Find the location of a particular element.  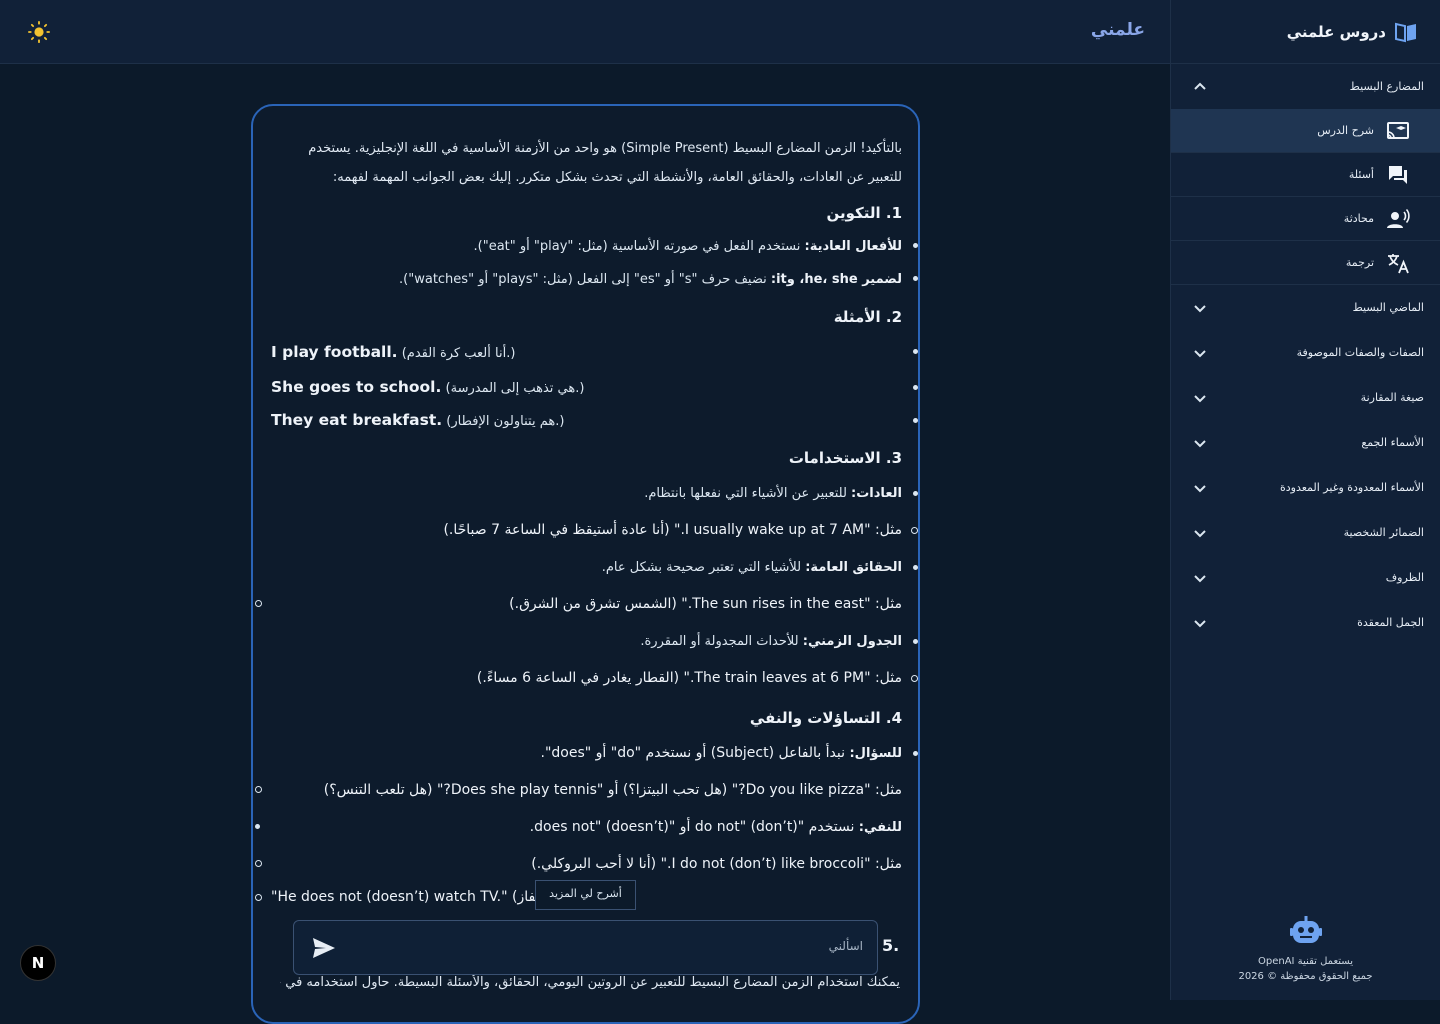

section-label: الأسماء المعدودة وغير المعدودة is located at coordinates (1351, 487).